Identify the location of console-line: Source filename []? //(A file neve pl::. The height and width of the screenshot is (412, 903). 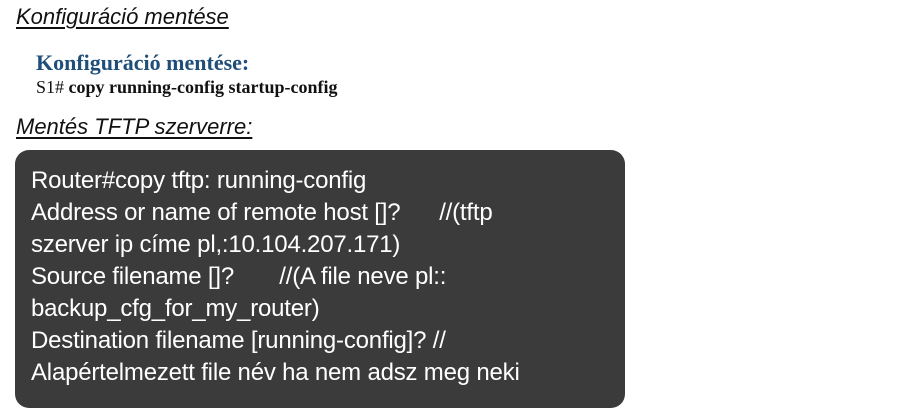
(239, 276).